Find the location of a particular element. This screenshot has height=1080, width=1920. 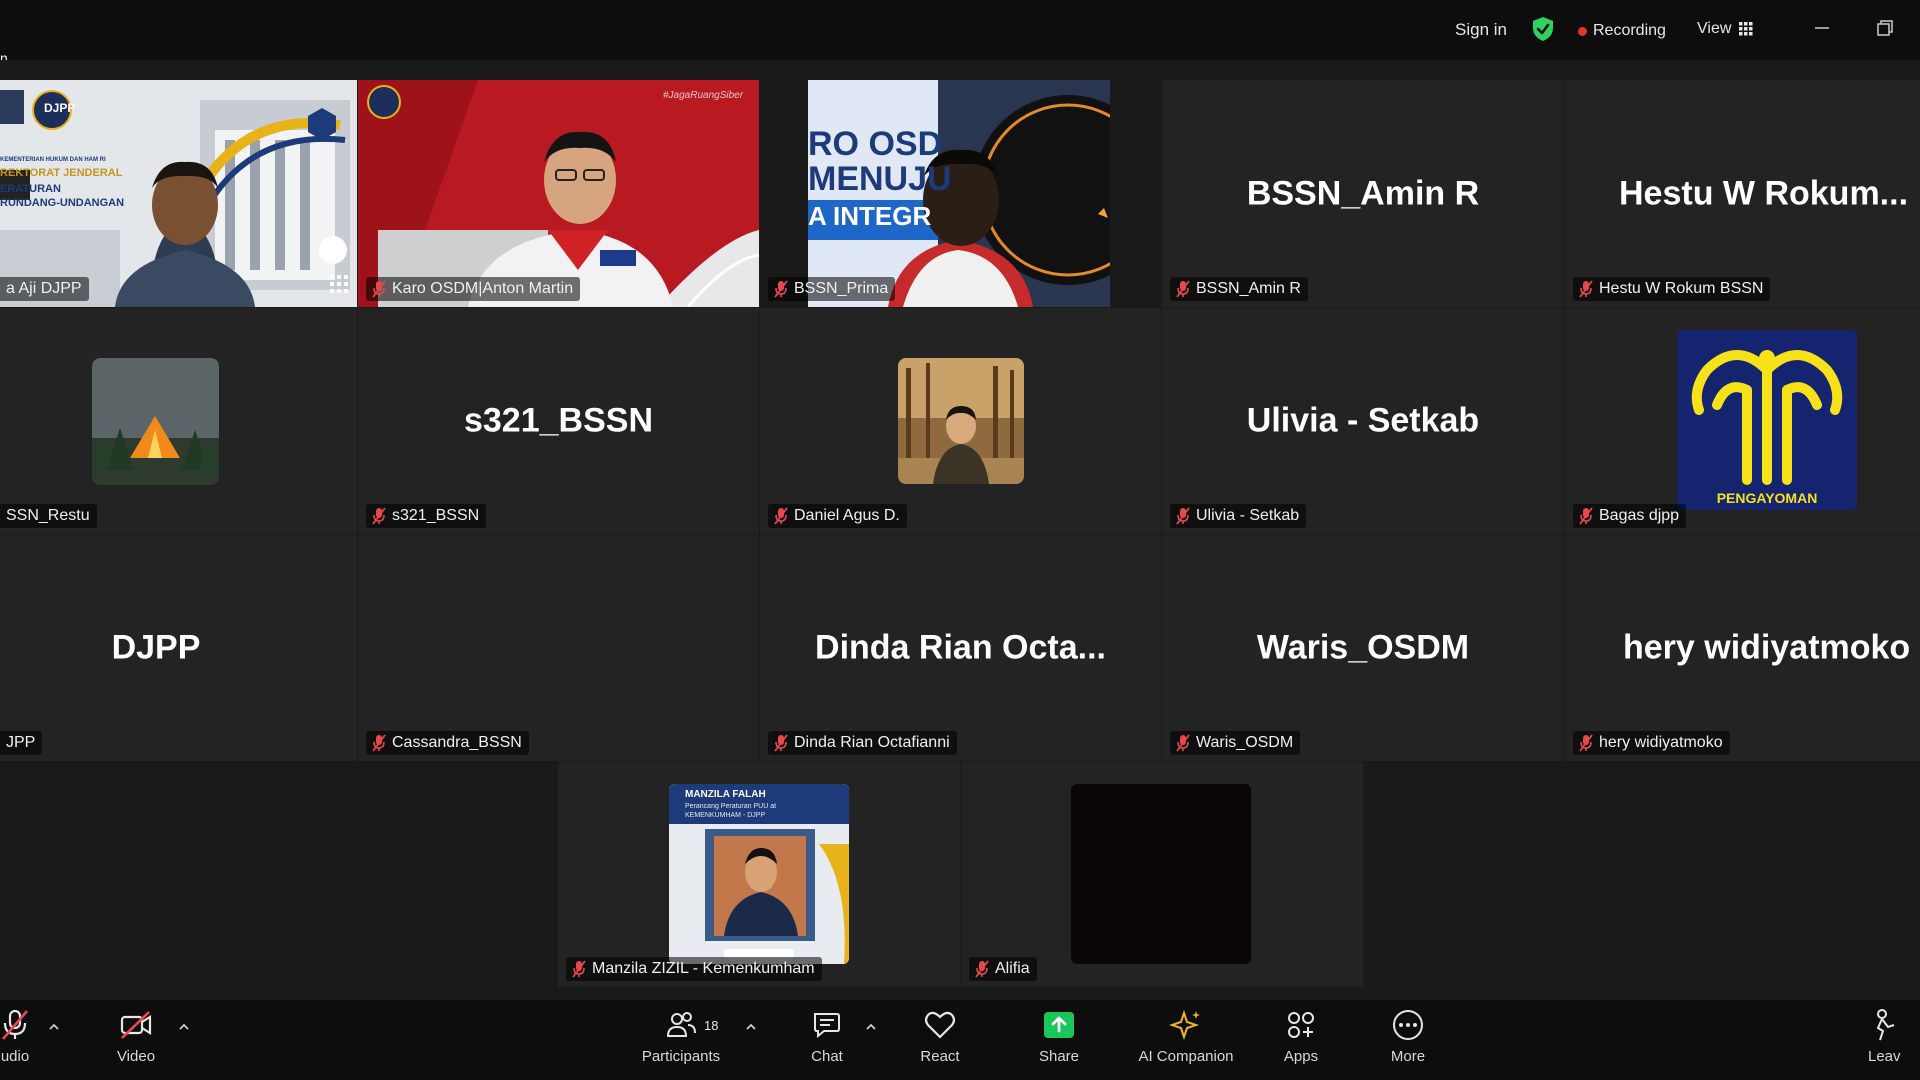

participant-tile: Ulivia - Setkab Ulivia - Setkab is located at coordinates (1363, 421).